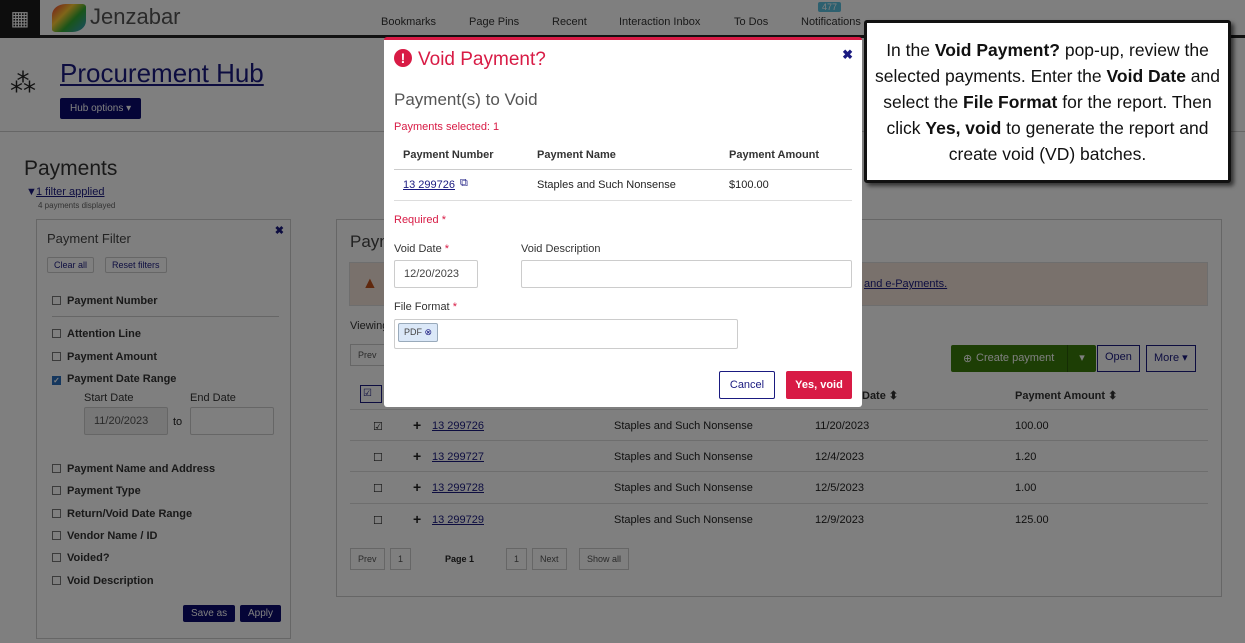  What do you see at coordinates (436, 274) in the screenshot?
I see `void-date-input: 12/20/2023` at bounding box center [436, 274].